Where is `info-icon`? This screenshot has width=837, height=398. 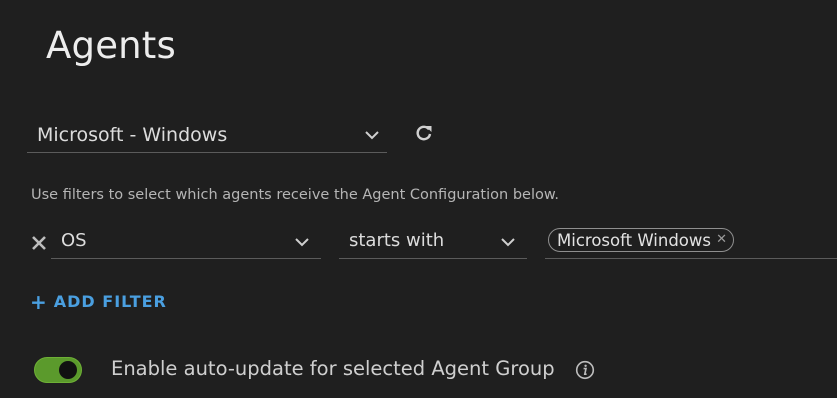
info-icon is located at coordinates (585, 370).